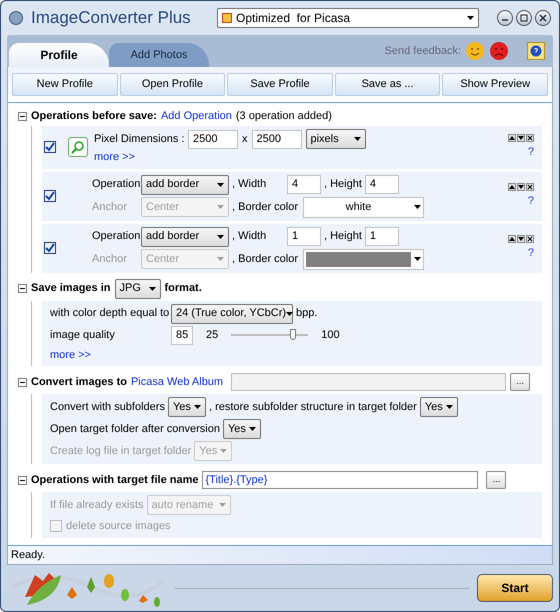 Image resolution: width=560 pixels, height=612 pixels. What do you see at coordinates (277, 139) in the screenshot?
I see `height-field: 2500` at bounding box center [277, 139].